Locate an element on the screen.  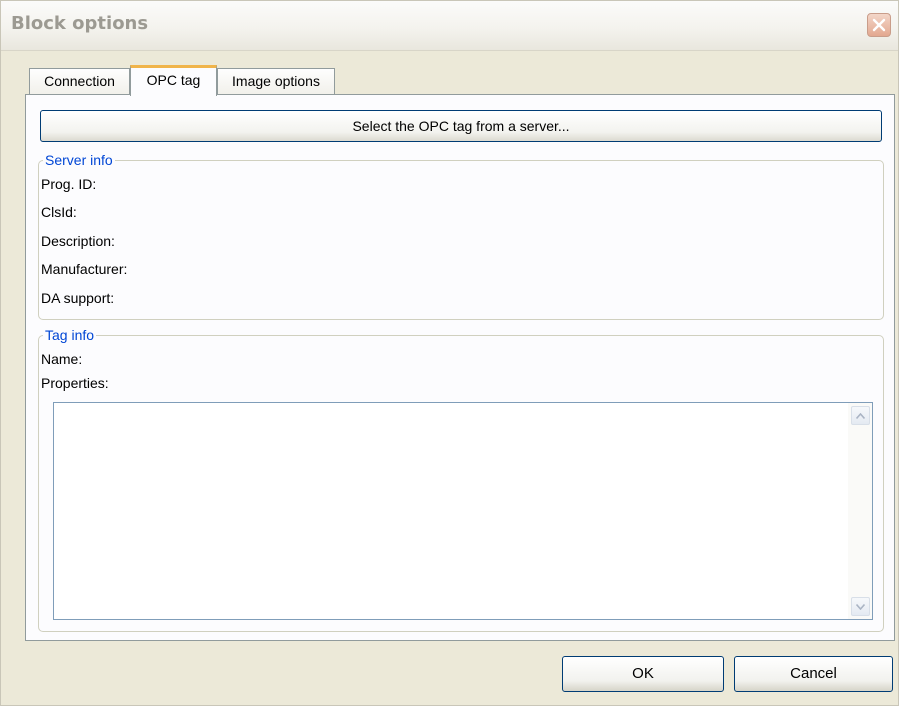
manufacturer-label: Manufacturer: is located at coordinates (84, 269).